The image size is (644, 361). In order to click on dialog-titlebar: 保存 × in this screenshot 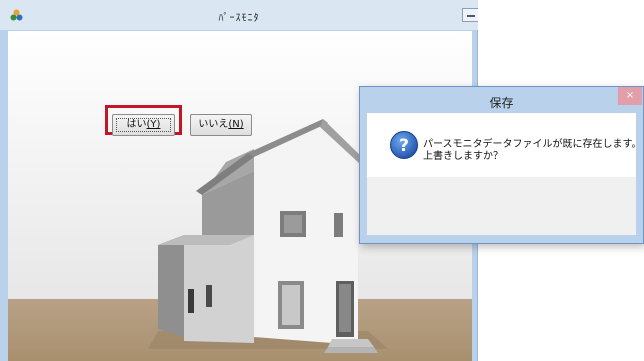, I will do `click(501, 100)`.